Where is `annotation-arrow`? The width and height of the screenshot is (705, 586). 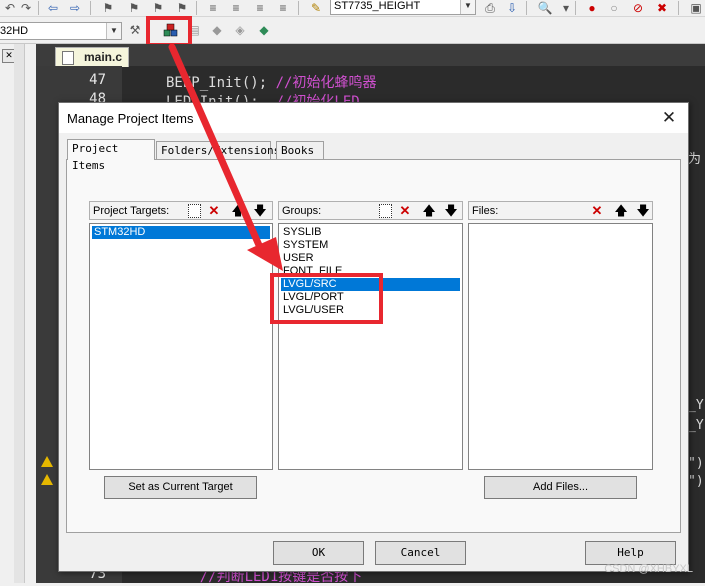 annotation-arrow is located at coordinates (225, 157).